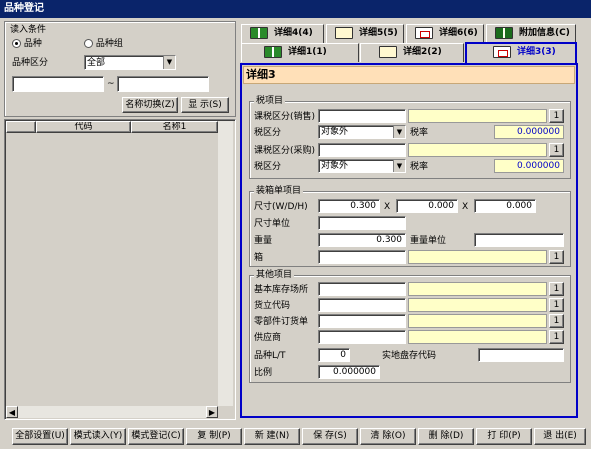 The height and width of the screenshot is (449, 591). I want to click on tax-sales-lookup-button: 1, so click(556, 116).